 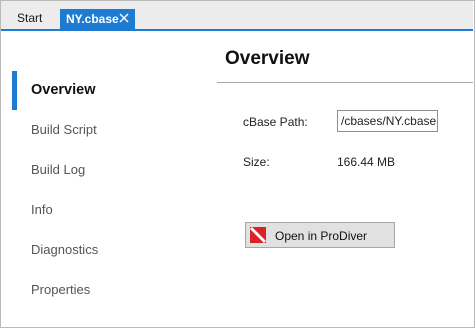 What do you see at coordinates (237, 15) in the screenshot?
I see `tab-bar: Start NY.cbase` at bounding box center [237, 15].